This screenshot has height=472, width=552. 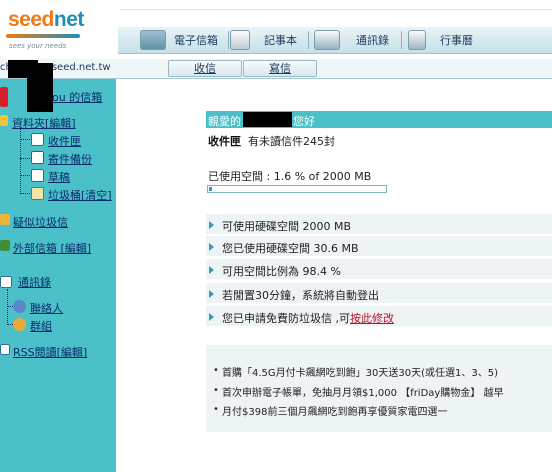 What do you see at coordinates (280, 68) in the screenshot?
I see `compose-button: 寫信` at bounding box center [280, 68].